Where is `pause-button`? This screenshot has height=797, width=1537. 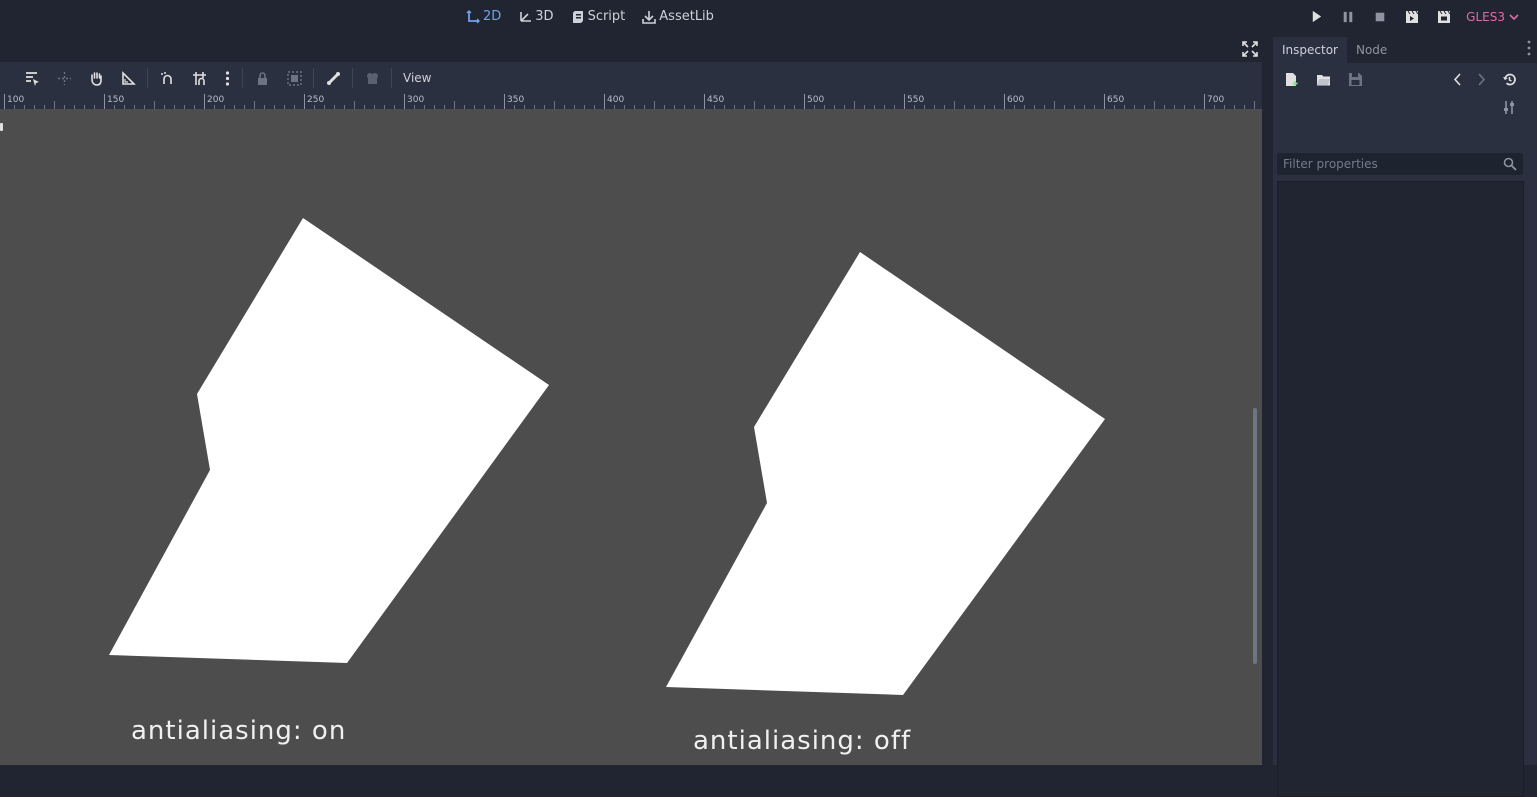 pause-button is located at coordinates (1348, 17).